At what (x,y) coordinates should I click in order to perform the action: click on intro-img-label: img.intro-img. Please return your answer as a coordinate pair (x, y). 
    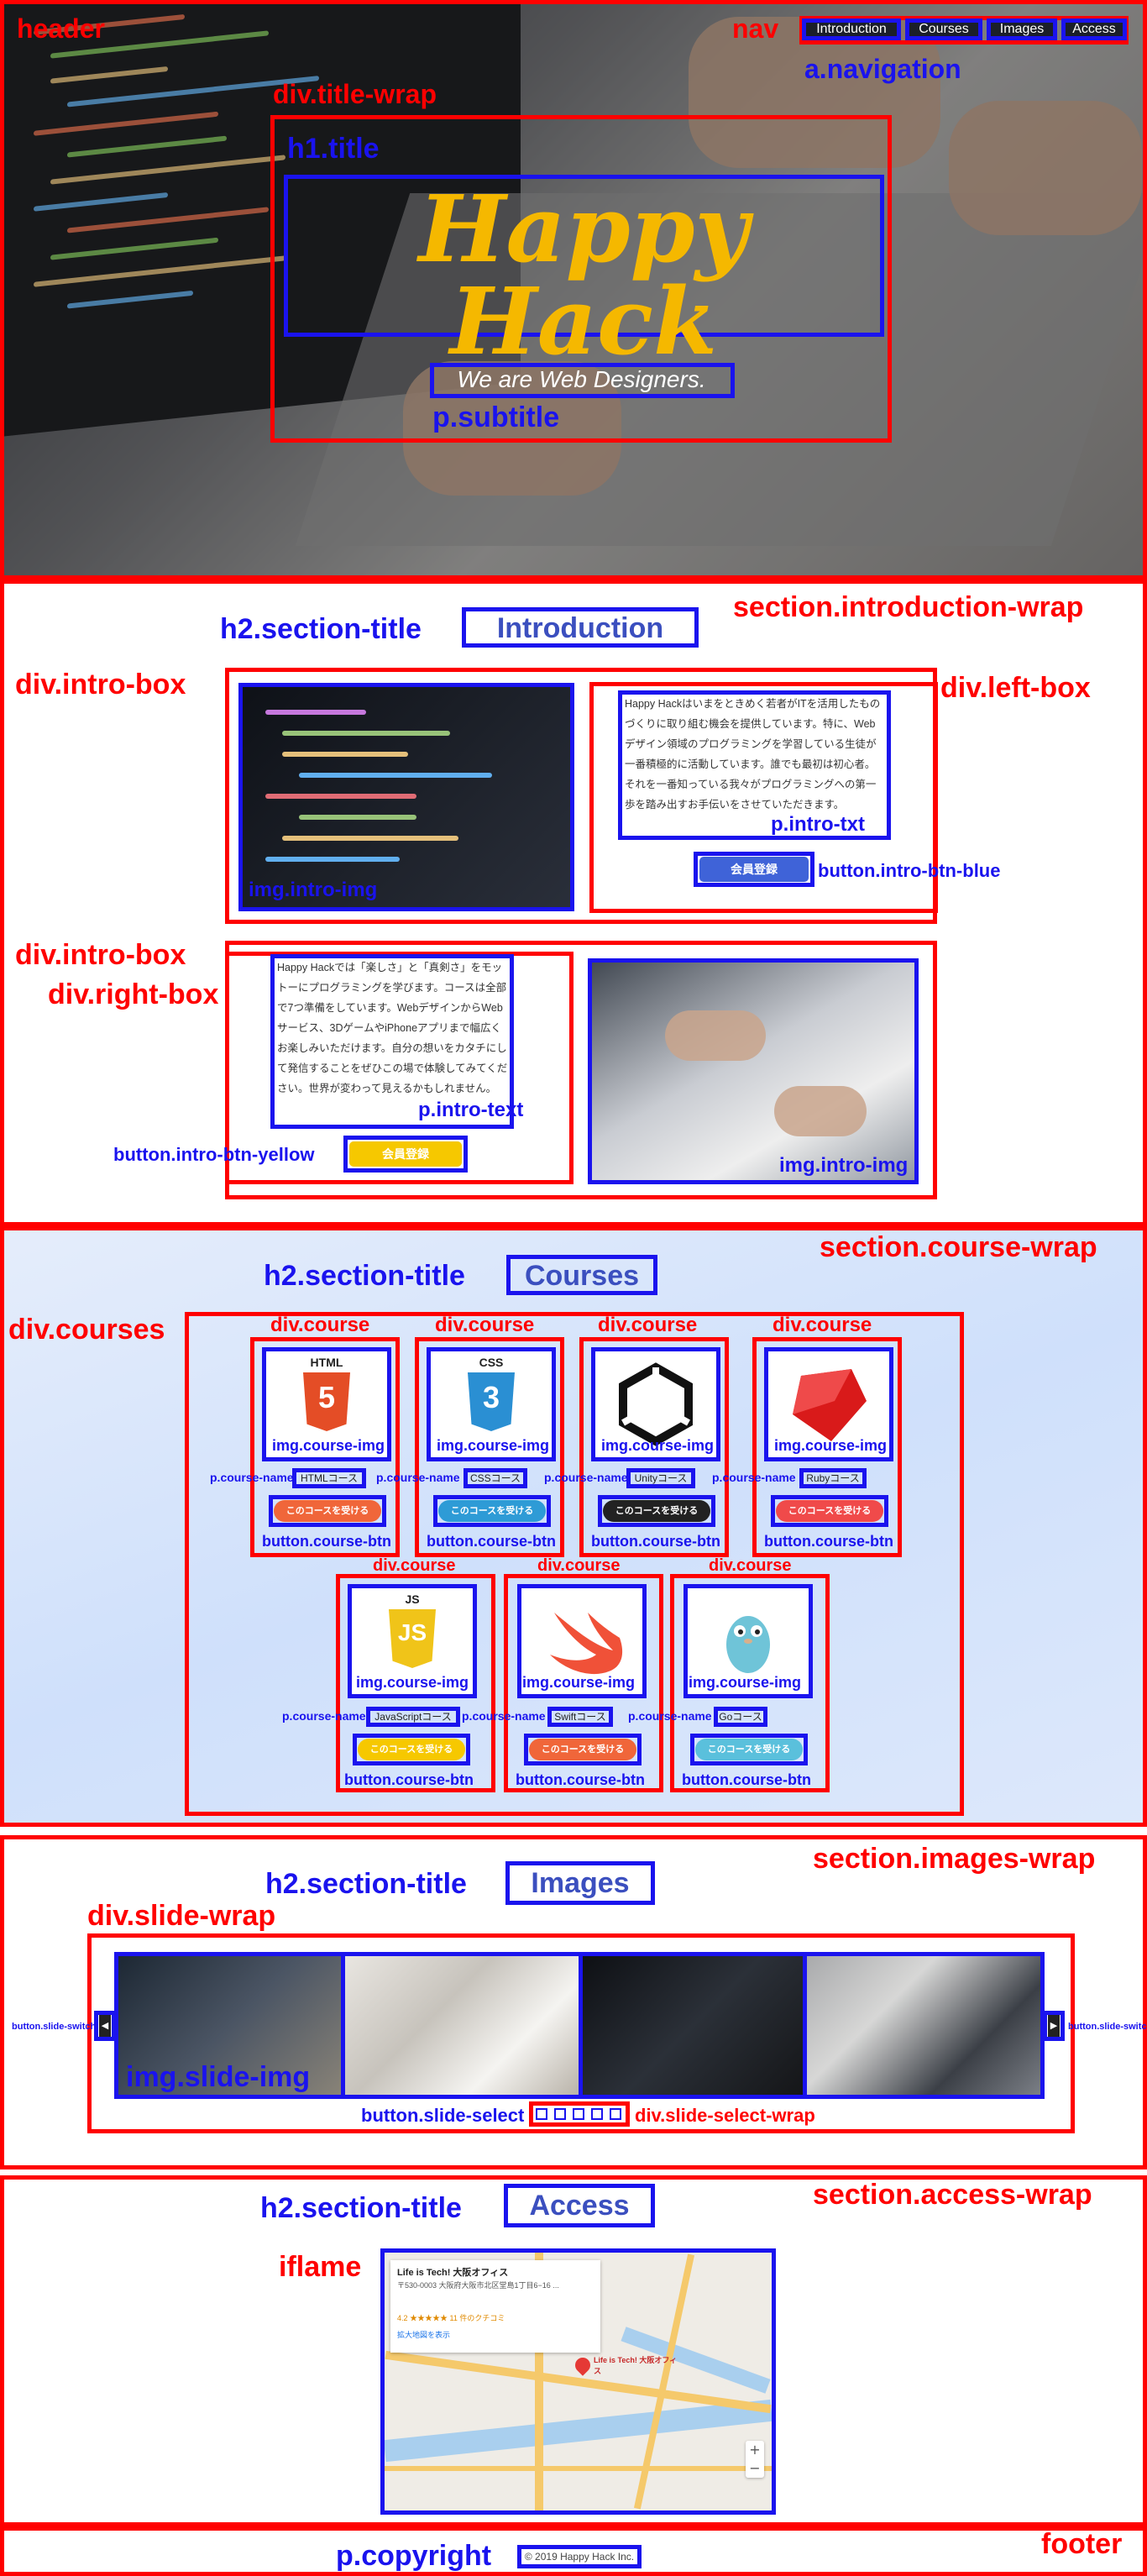
    Looking at the image, I should click on (313, 890).